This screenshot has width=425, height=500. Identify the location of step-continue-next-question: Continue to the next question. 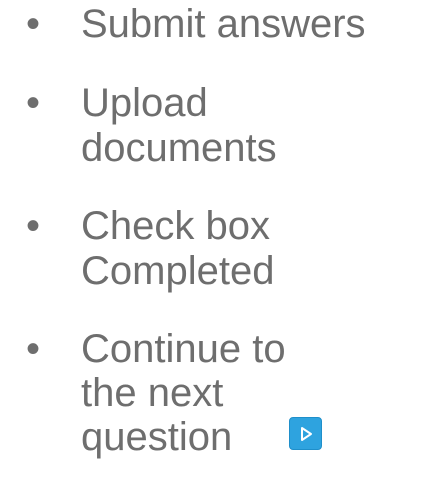
(183, 393).